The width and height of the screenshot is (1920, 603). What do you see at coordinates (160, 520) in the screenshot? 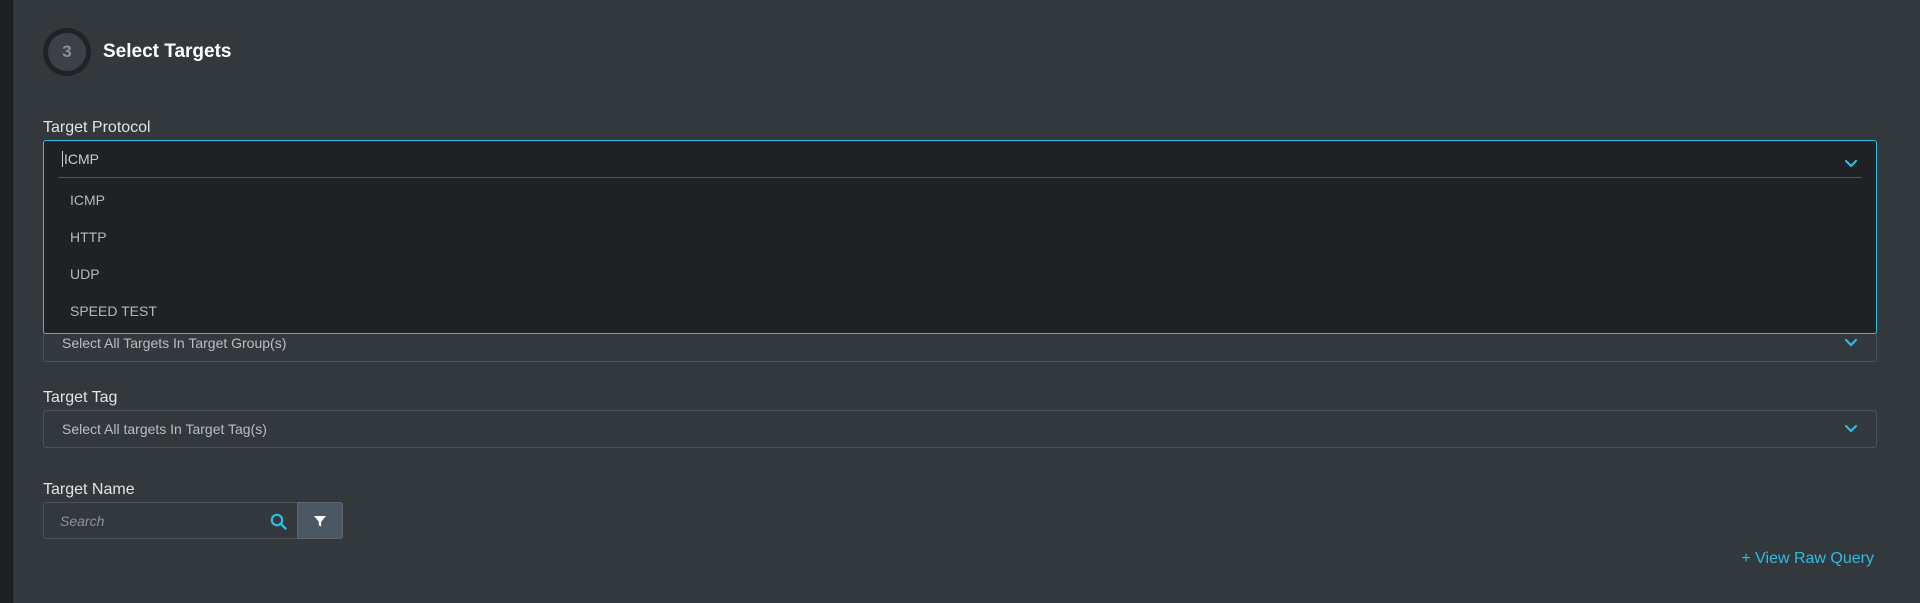
I see `search-input` at bounding box center [160, 520].